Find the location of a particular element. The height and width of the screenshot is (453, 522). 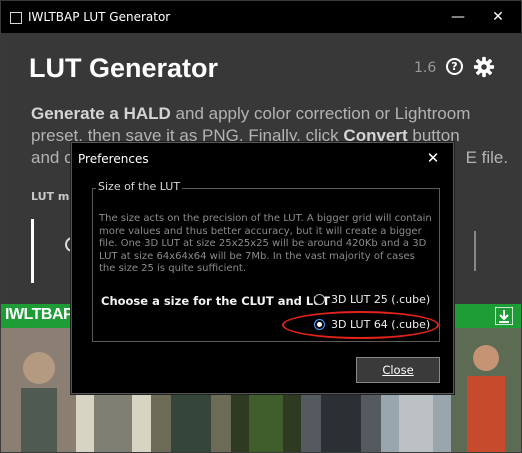

title-bar: IWLTBAP LUT Generator — ✕ is located at coordinates (261, 17).